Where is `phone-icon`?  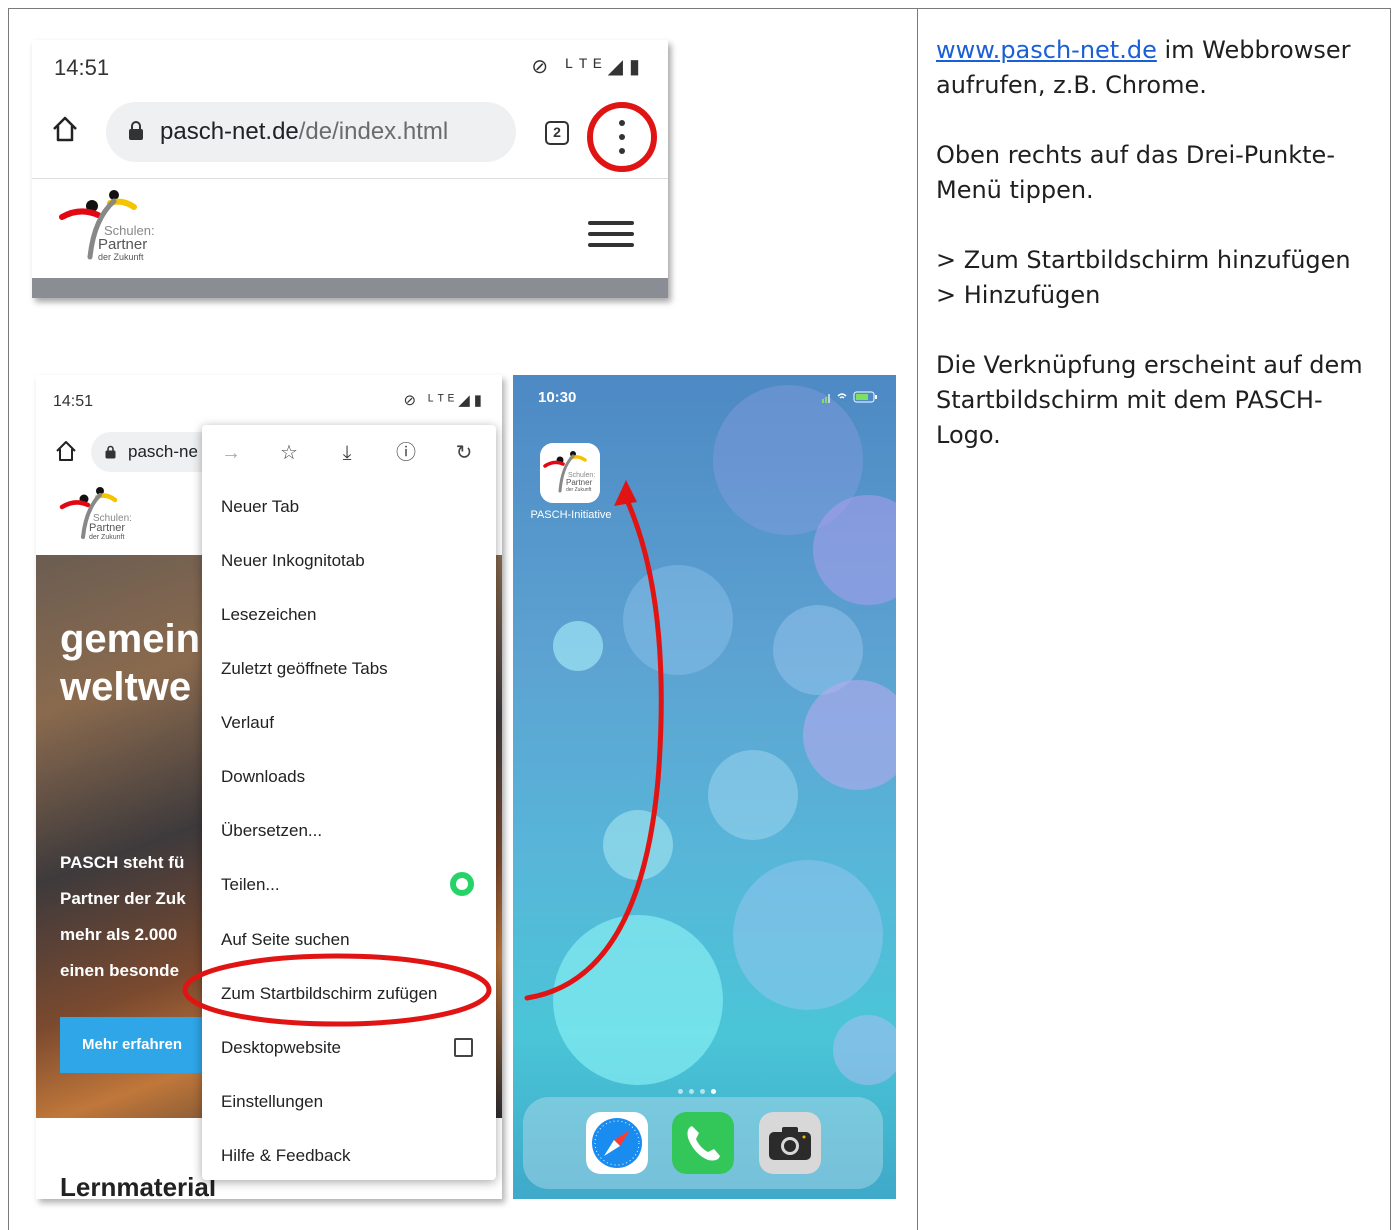 phone-icon is located at coordinates (703, 1143).